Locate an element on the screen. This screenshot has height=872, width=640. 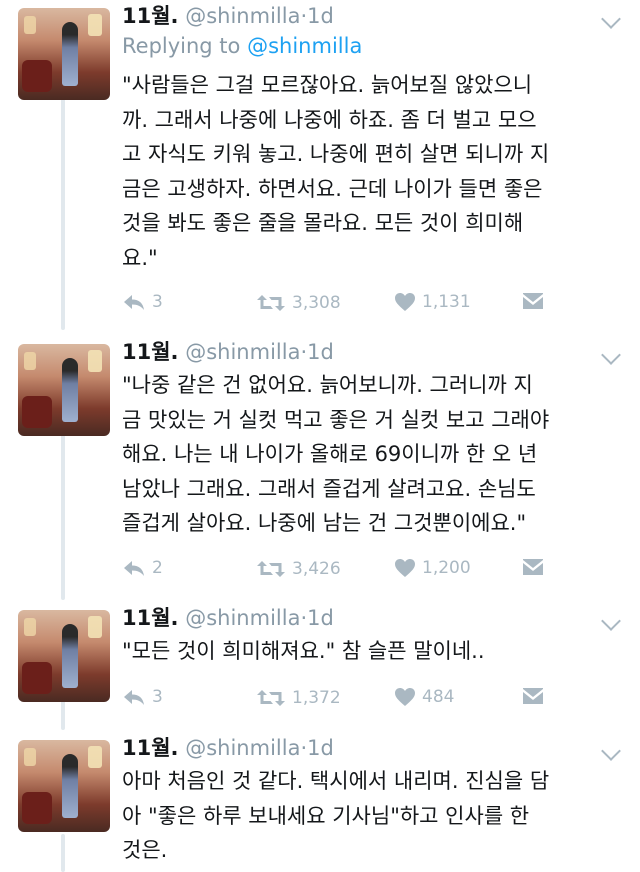
replying-to-label: Replying to is located at coordinates (181, 46).